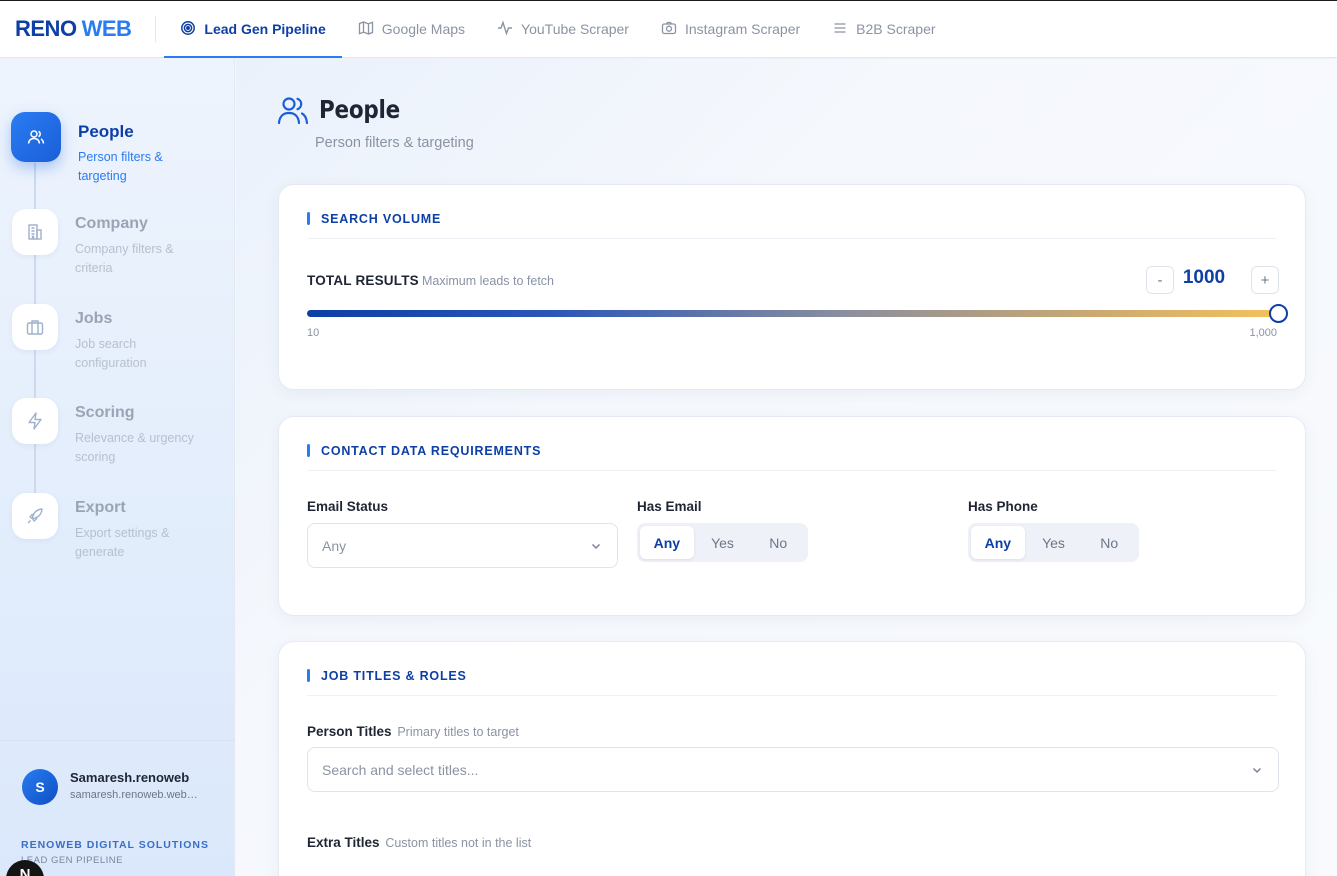 This screenshot has height=876, width=1337. What do you see at coordinates (111, 353) in the screenshot?
I see `step-description: Job search configuration` at bounding box center [111, 353].